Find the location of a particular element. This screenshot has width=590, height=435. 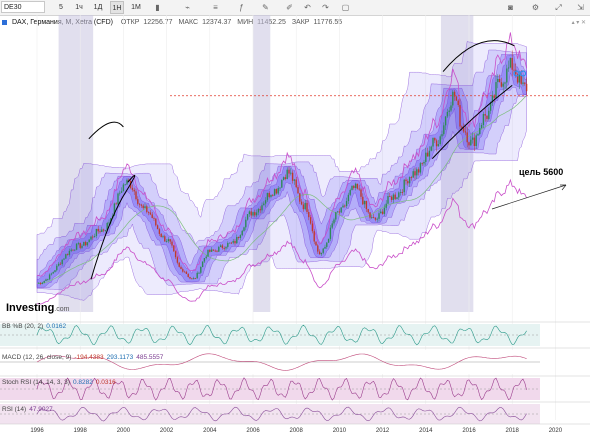

gear-icon: ⚙ is located at coordinates (535, 7).